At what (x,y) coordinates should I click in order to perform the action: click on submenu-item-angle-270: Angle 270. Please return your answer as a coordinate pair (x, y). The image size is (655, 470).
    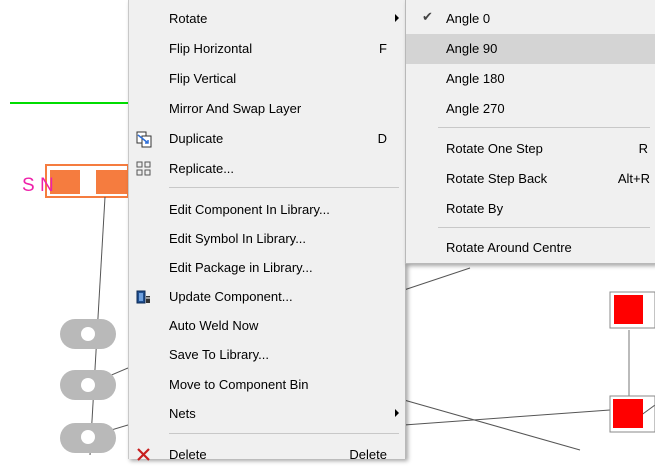
    Looking at the image, I should click on (530, 109).